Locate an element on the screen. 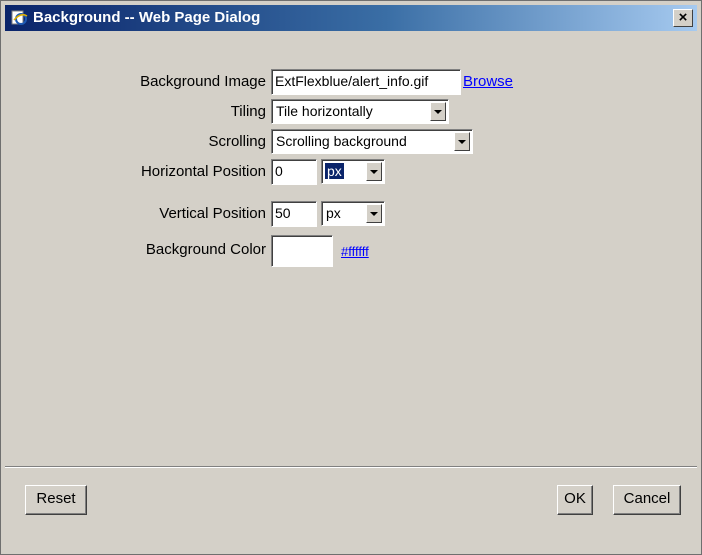  background-color-label: Background Color is located at coordinates (205, 249).